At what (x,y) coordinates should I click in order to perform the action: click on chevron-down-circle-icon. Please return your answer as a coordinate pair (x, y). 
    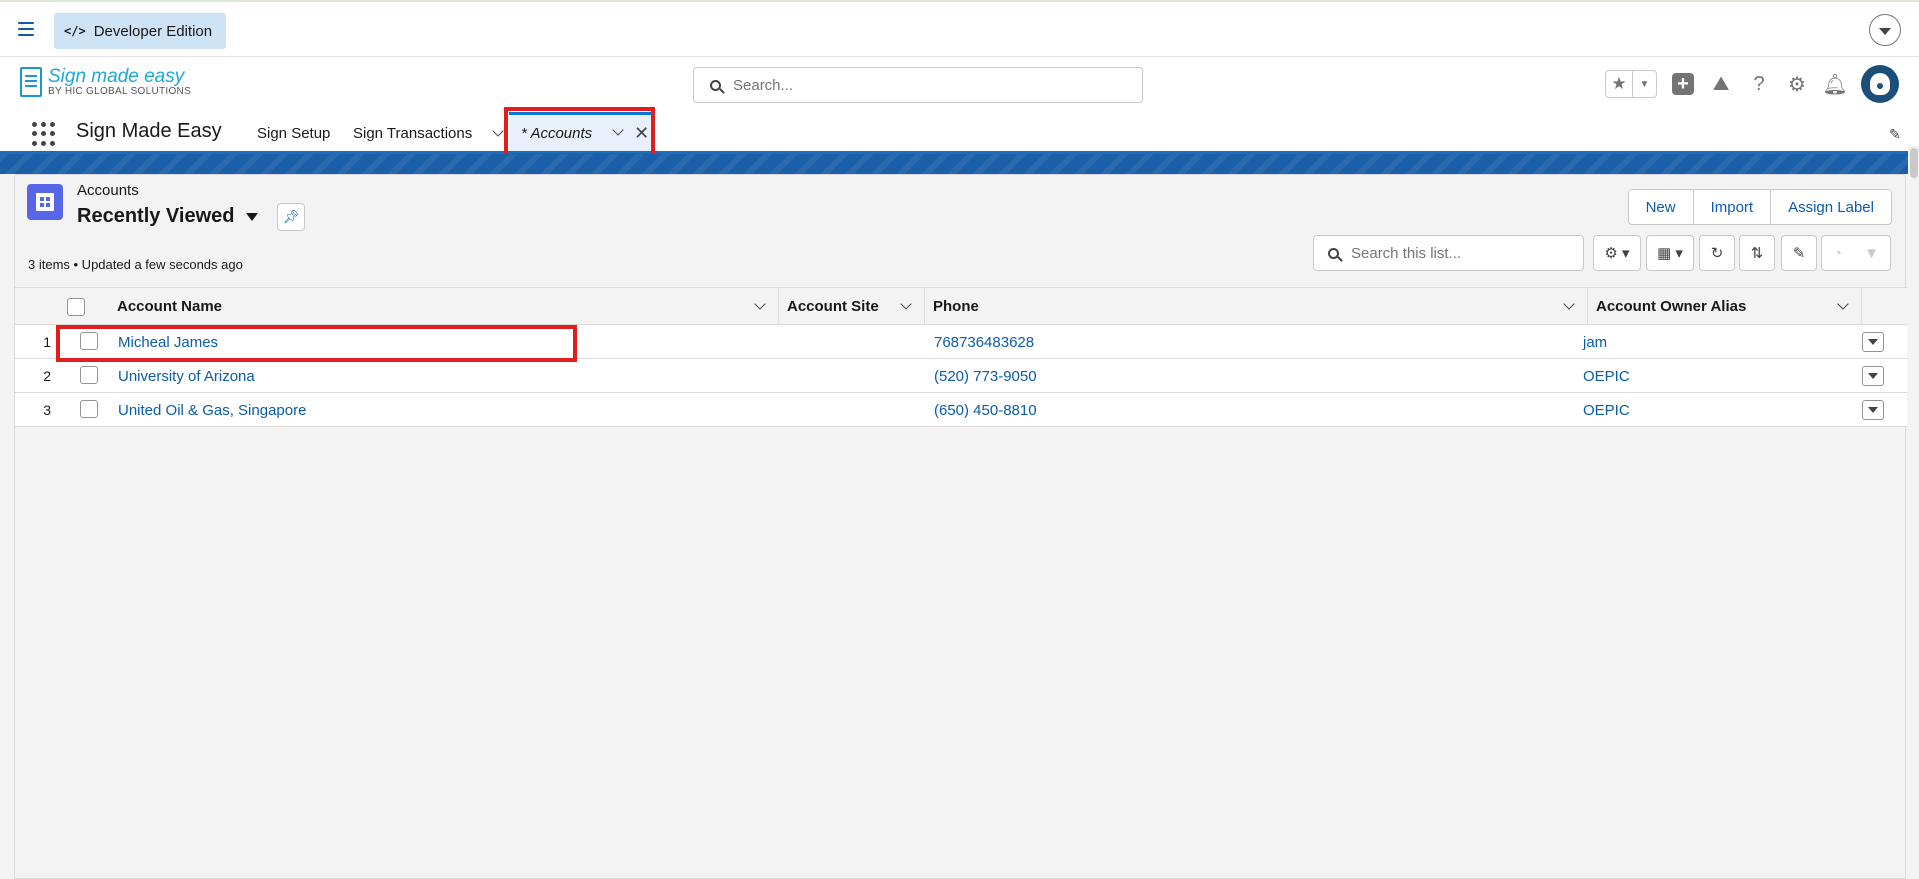
    Looking at the image, I should click on (1885, 30).